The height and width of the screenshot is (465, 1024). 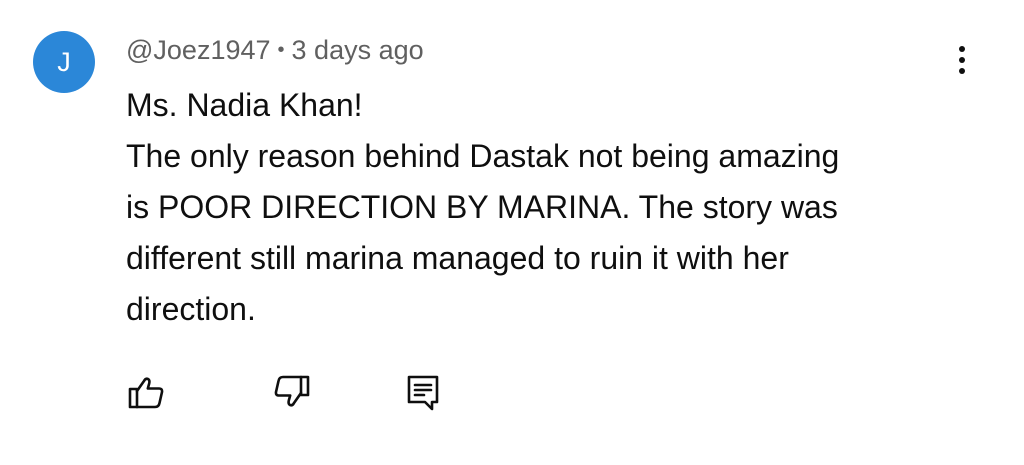 I want to click on dislike-button, so click(x=292, y=392).